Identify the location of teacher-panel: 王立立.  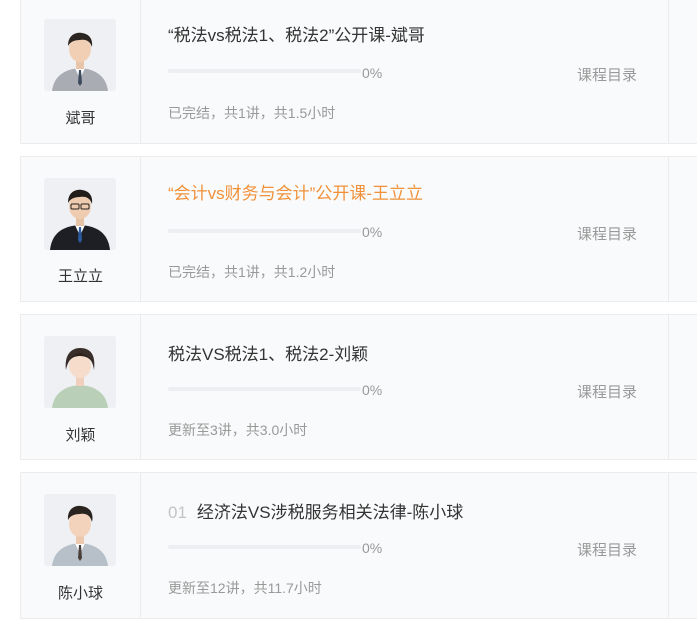
(81, 229).